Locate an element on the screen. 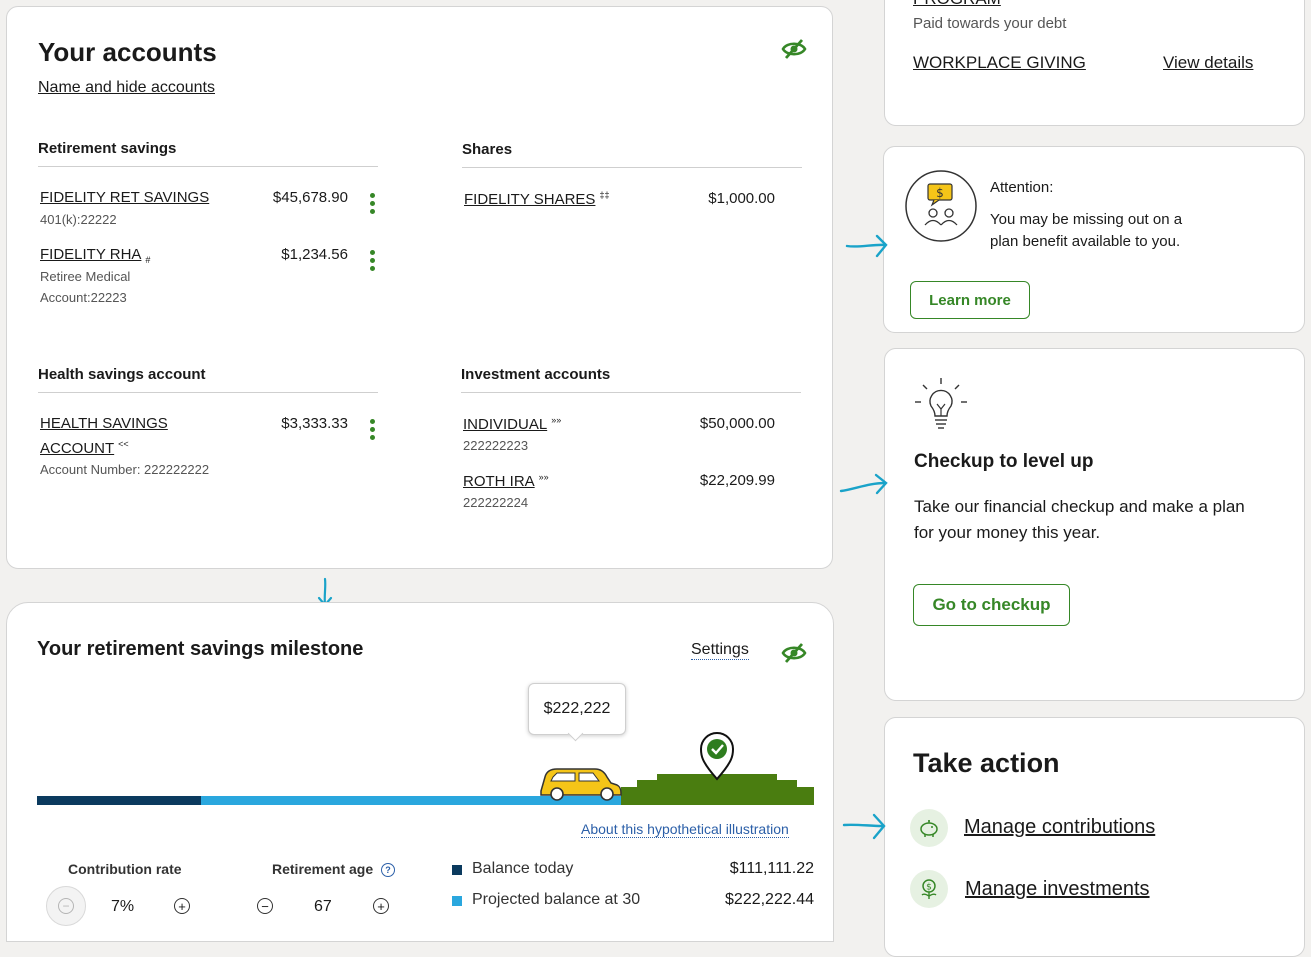 The width and height of the screenshot is (1311, 957). account-sub: Account:22223 is located at coordinates (83, 297).